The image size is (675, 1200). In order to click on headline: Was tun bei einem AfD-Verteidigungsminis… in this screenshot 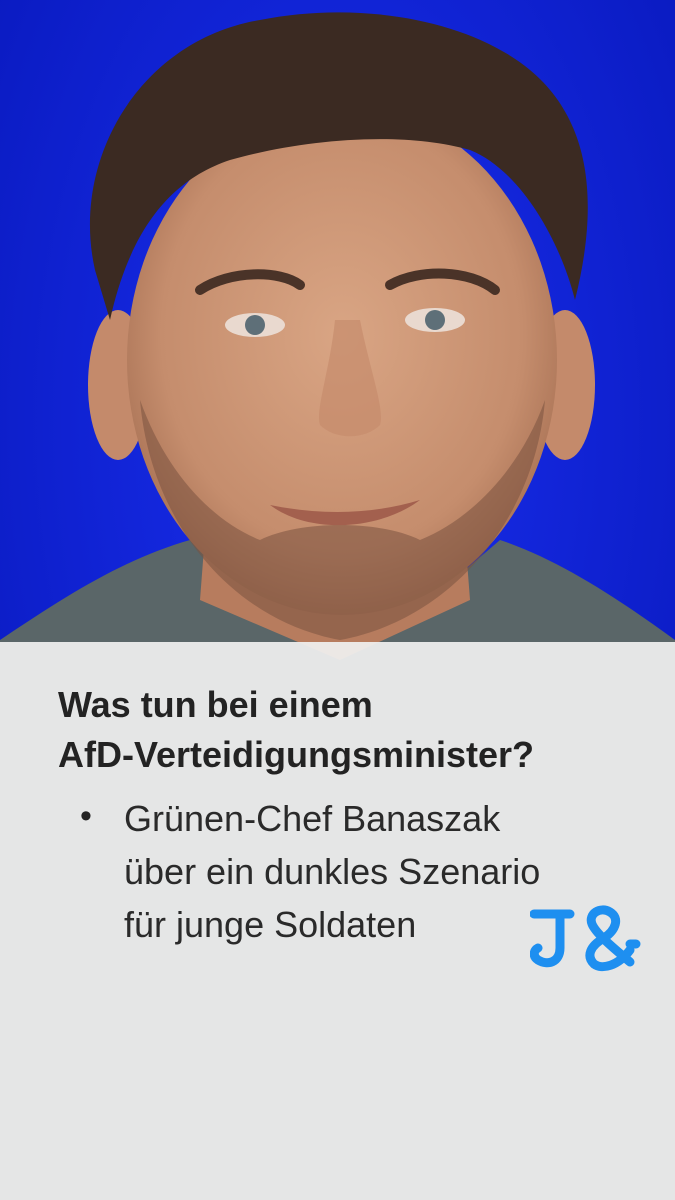, I will do `click(358, 730)`.